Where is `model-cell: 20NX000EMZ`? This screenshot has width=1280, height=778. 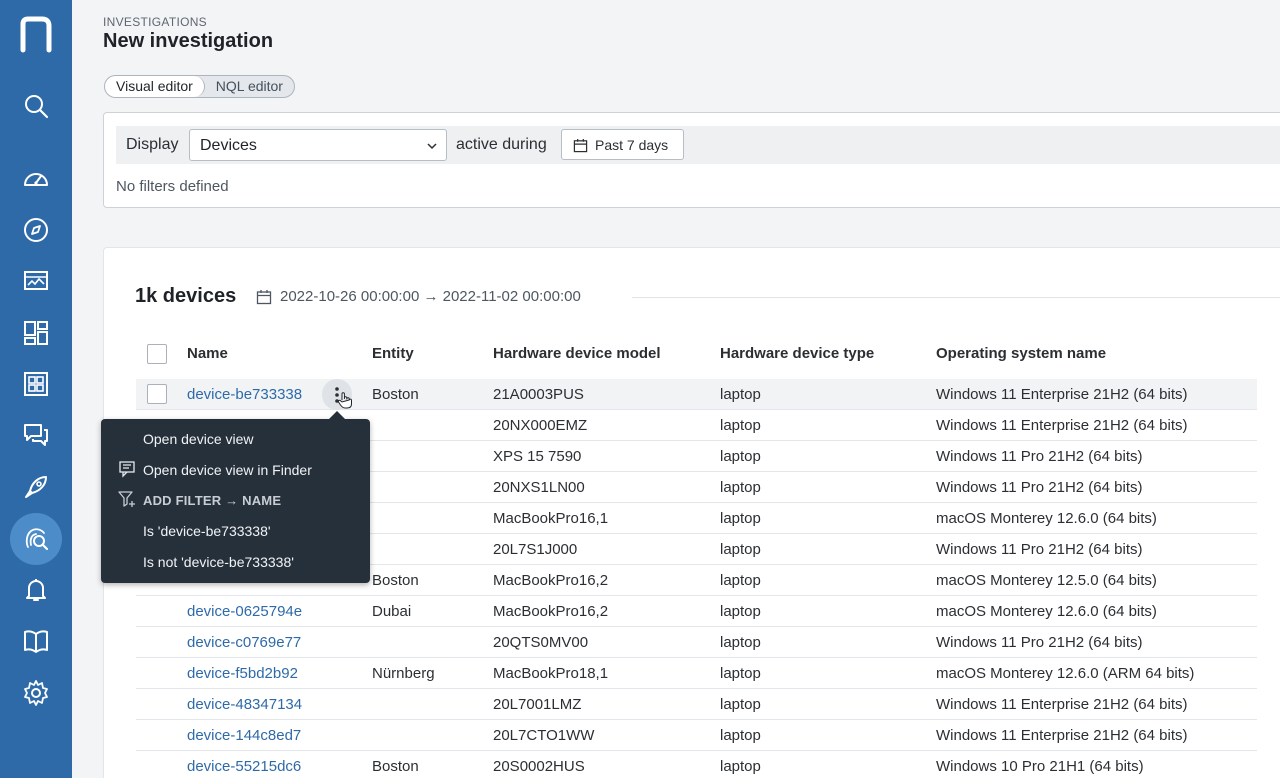 model-cell: 20NX000EMZ is located at coordinates (540, 425).